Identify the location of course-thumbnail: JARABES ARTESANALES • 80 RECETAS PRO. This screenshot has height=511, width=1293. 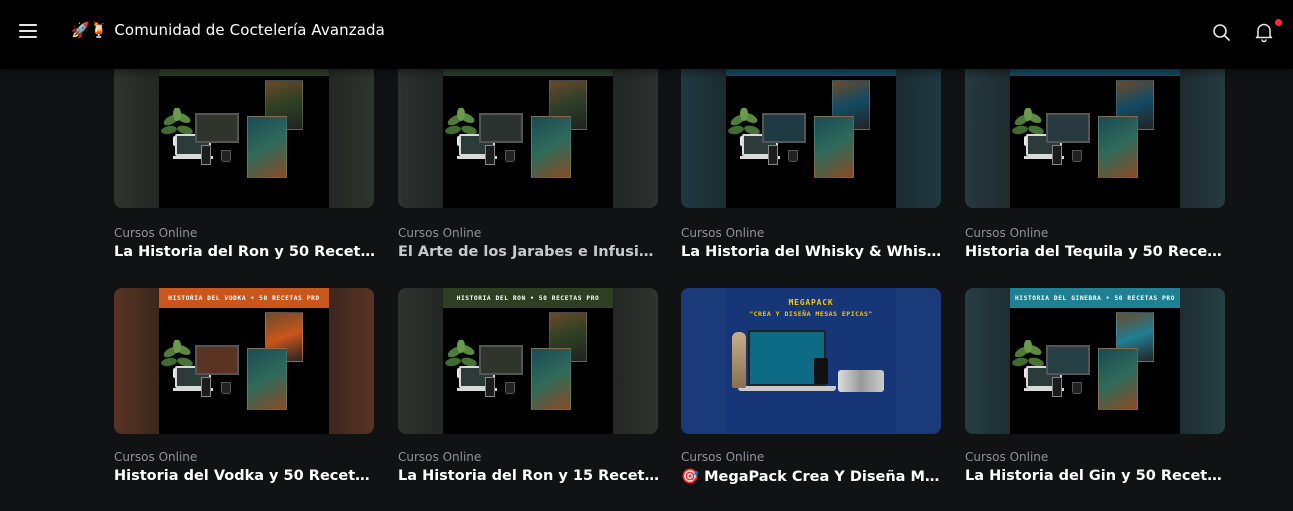
(528, 135).